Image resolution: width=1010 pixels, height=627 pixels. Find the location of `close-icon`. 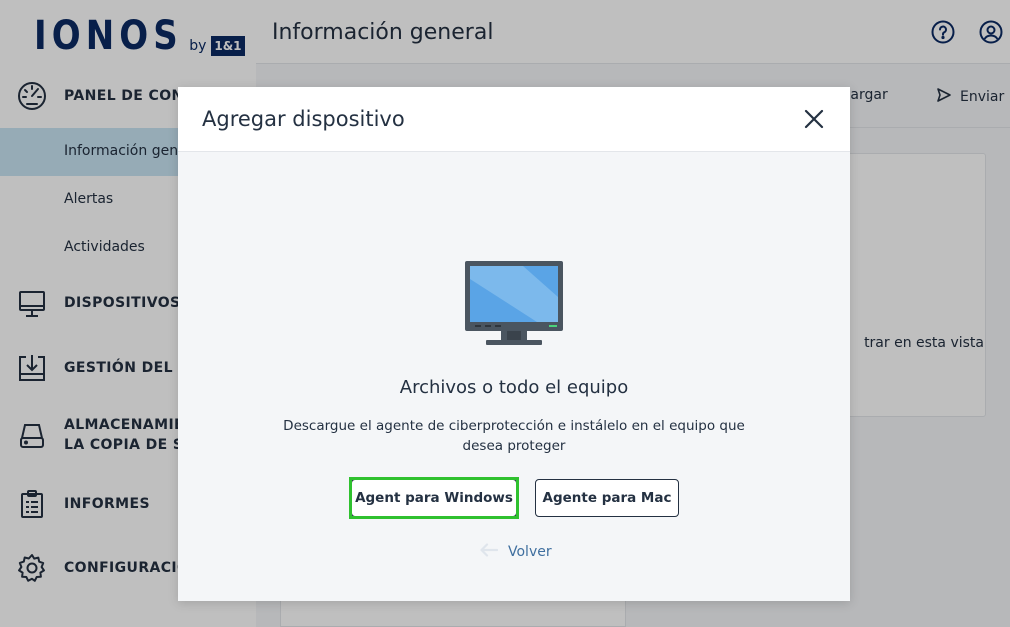

close-icon is located at coordinates (814, 119).